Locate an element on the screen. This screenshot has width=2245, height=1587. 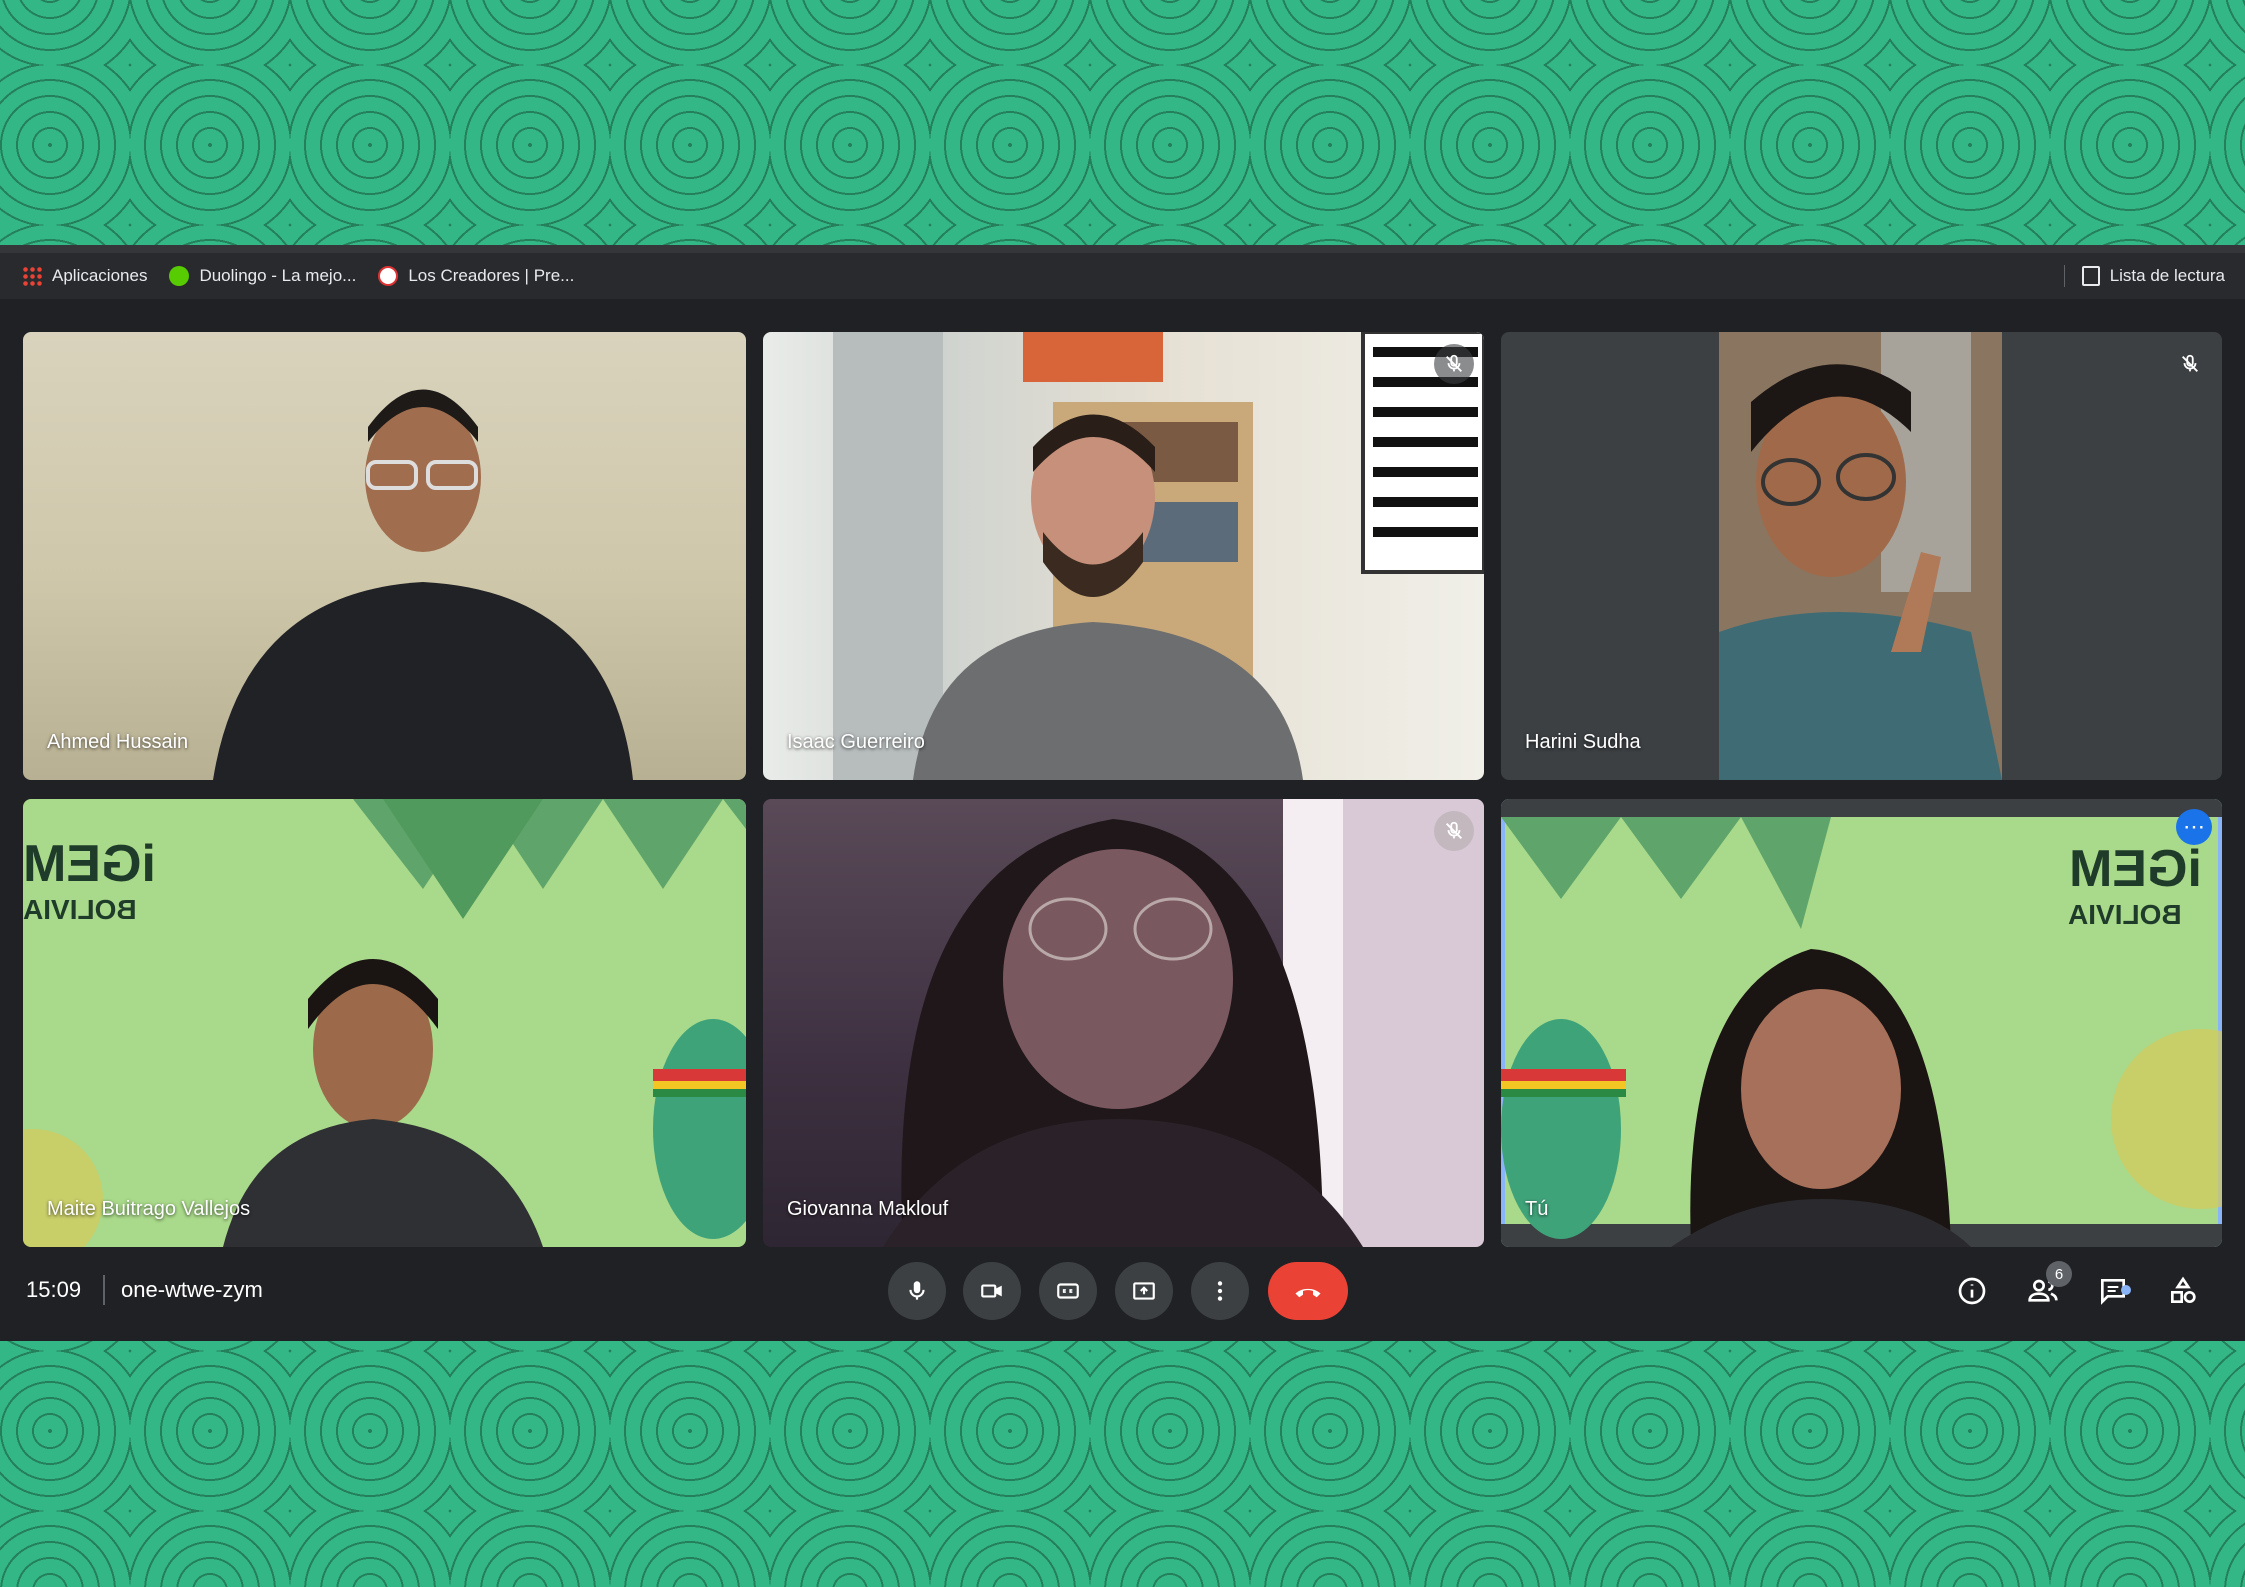
participant-name: Giovanna Maklouf is located at coordinates (868, 1209).